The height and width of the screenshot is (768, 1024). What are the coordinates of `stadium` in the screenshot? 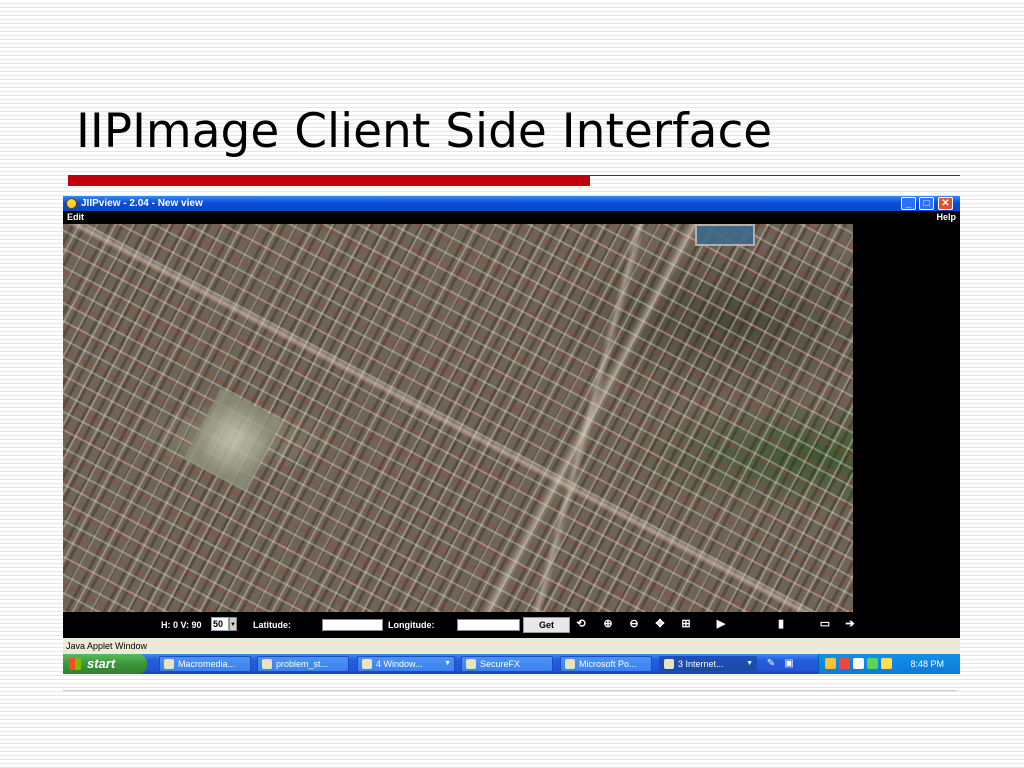 It's located at (725, 235).